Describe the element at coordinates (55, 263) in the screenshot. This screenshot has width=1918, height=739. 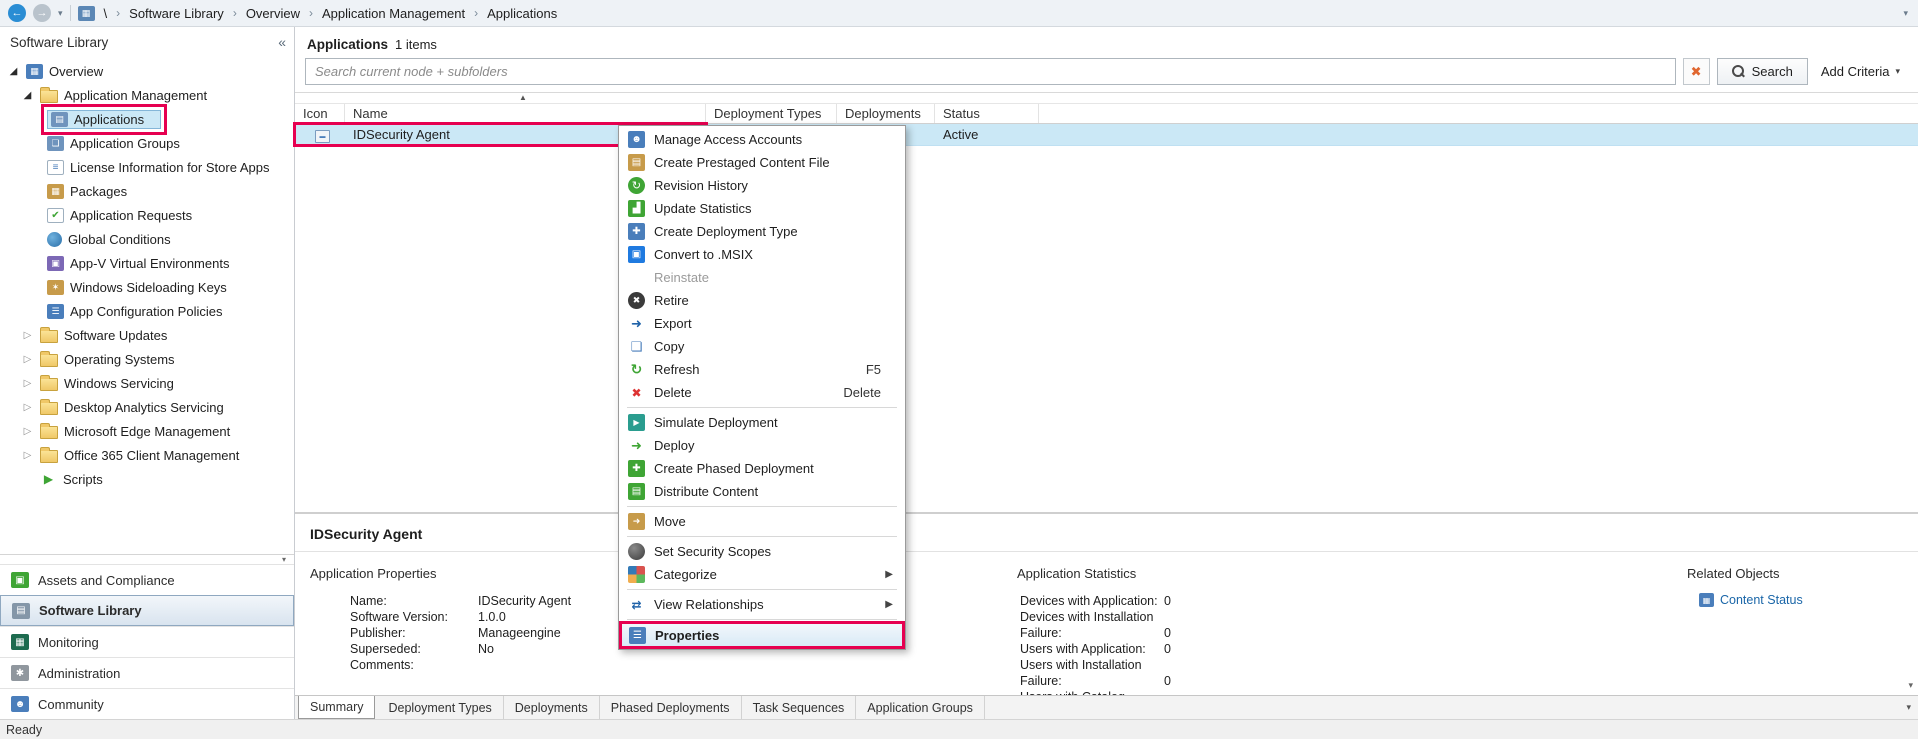
I see `appv-icon: ▣` at that location.